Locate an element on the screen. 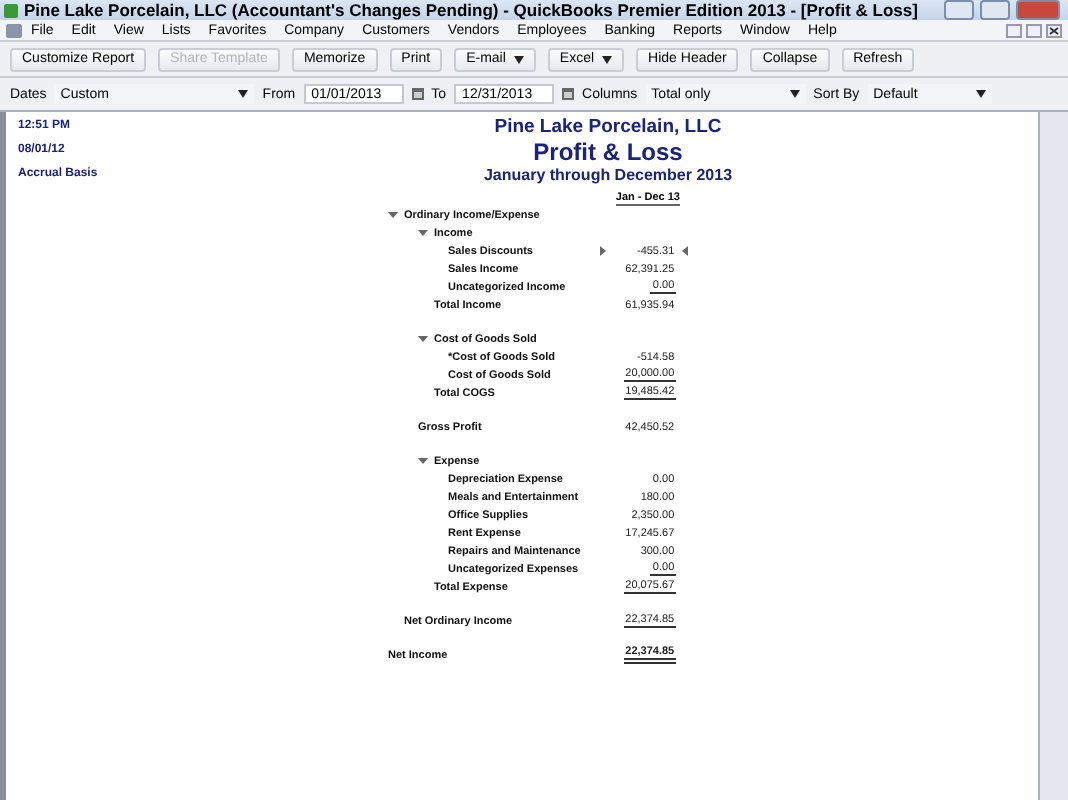  maximize-button is located at coordinates (995, 10).